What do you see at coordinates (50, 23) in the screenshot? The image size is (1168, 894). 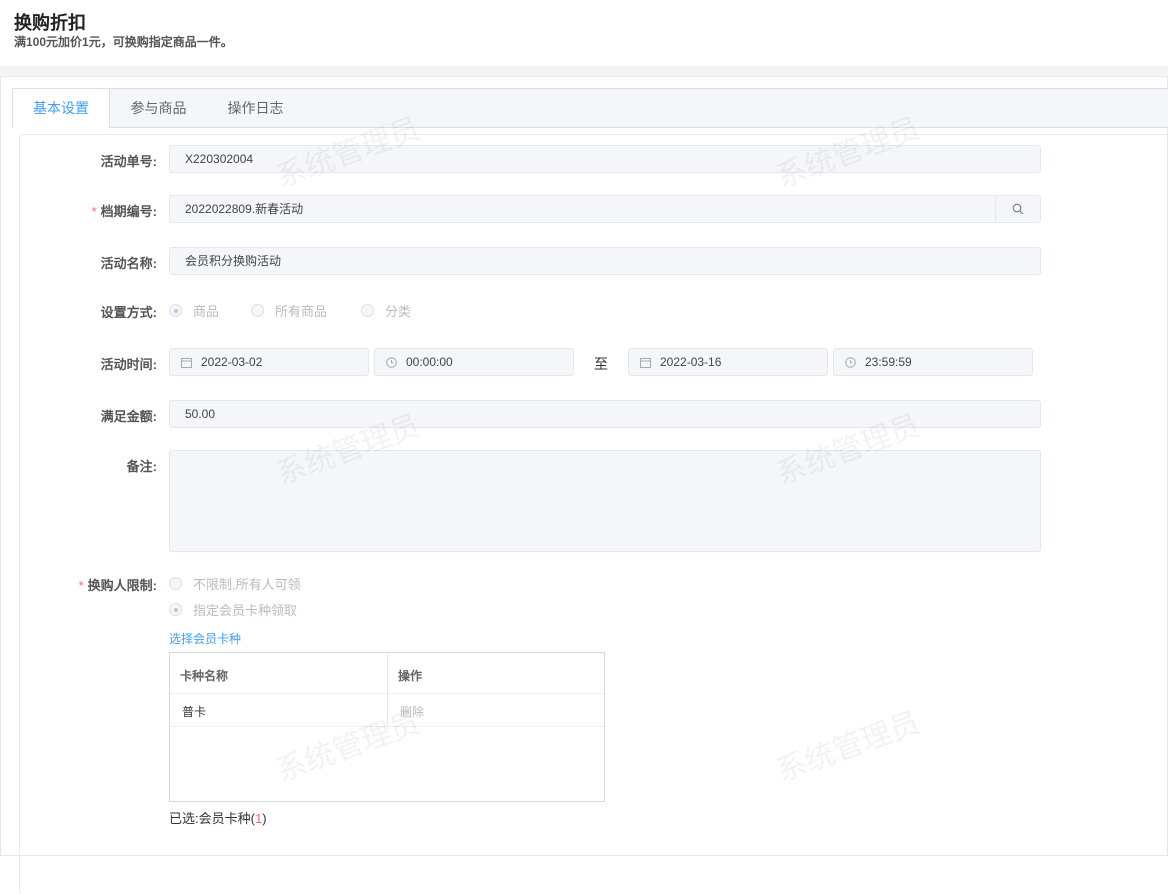 I see `page-title: 换购折扣` at bounding box center [50, 23].